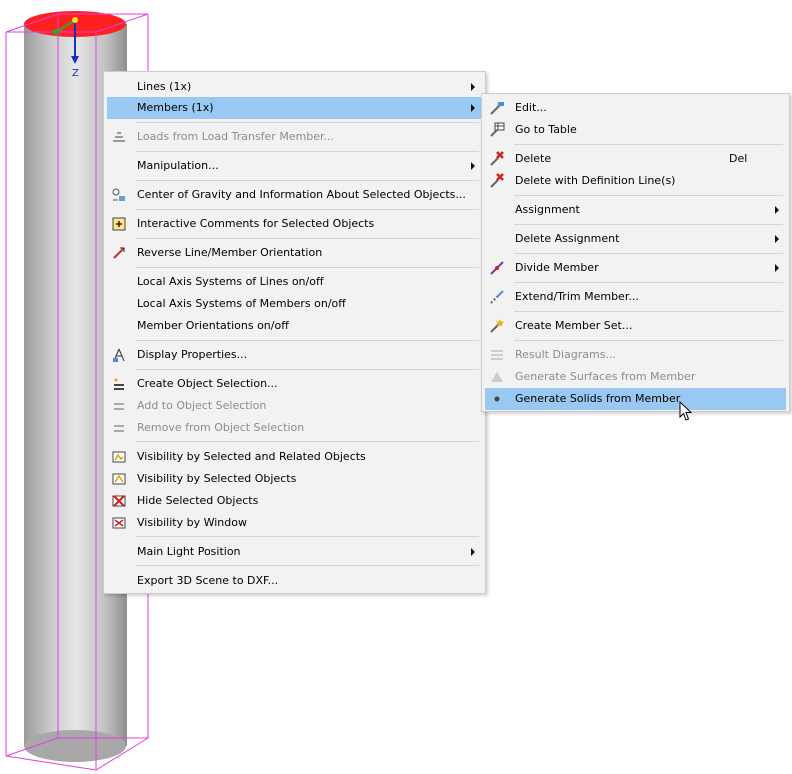 Image resolution: width=792 pixels, height=774 pixels. Describe the element at coordinates (635, 210) in the screenshot. I see `sub-menu-item-assignment: Assignment` at that location.